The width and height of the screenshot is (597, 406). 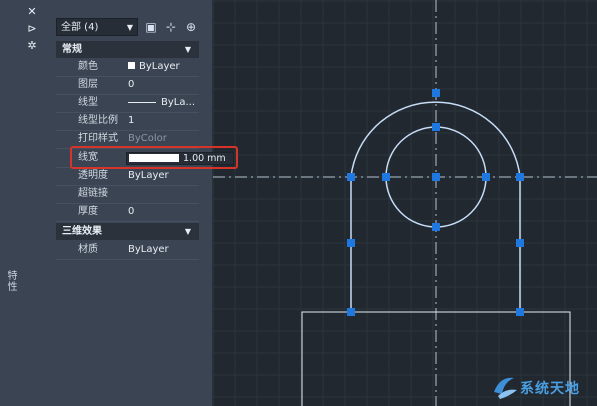 I want to click on prop-name: 线型, so click(x=88, y=102).